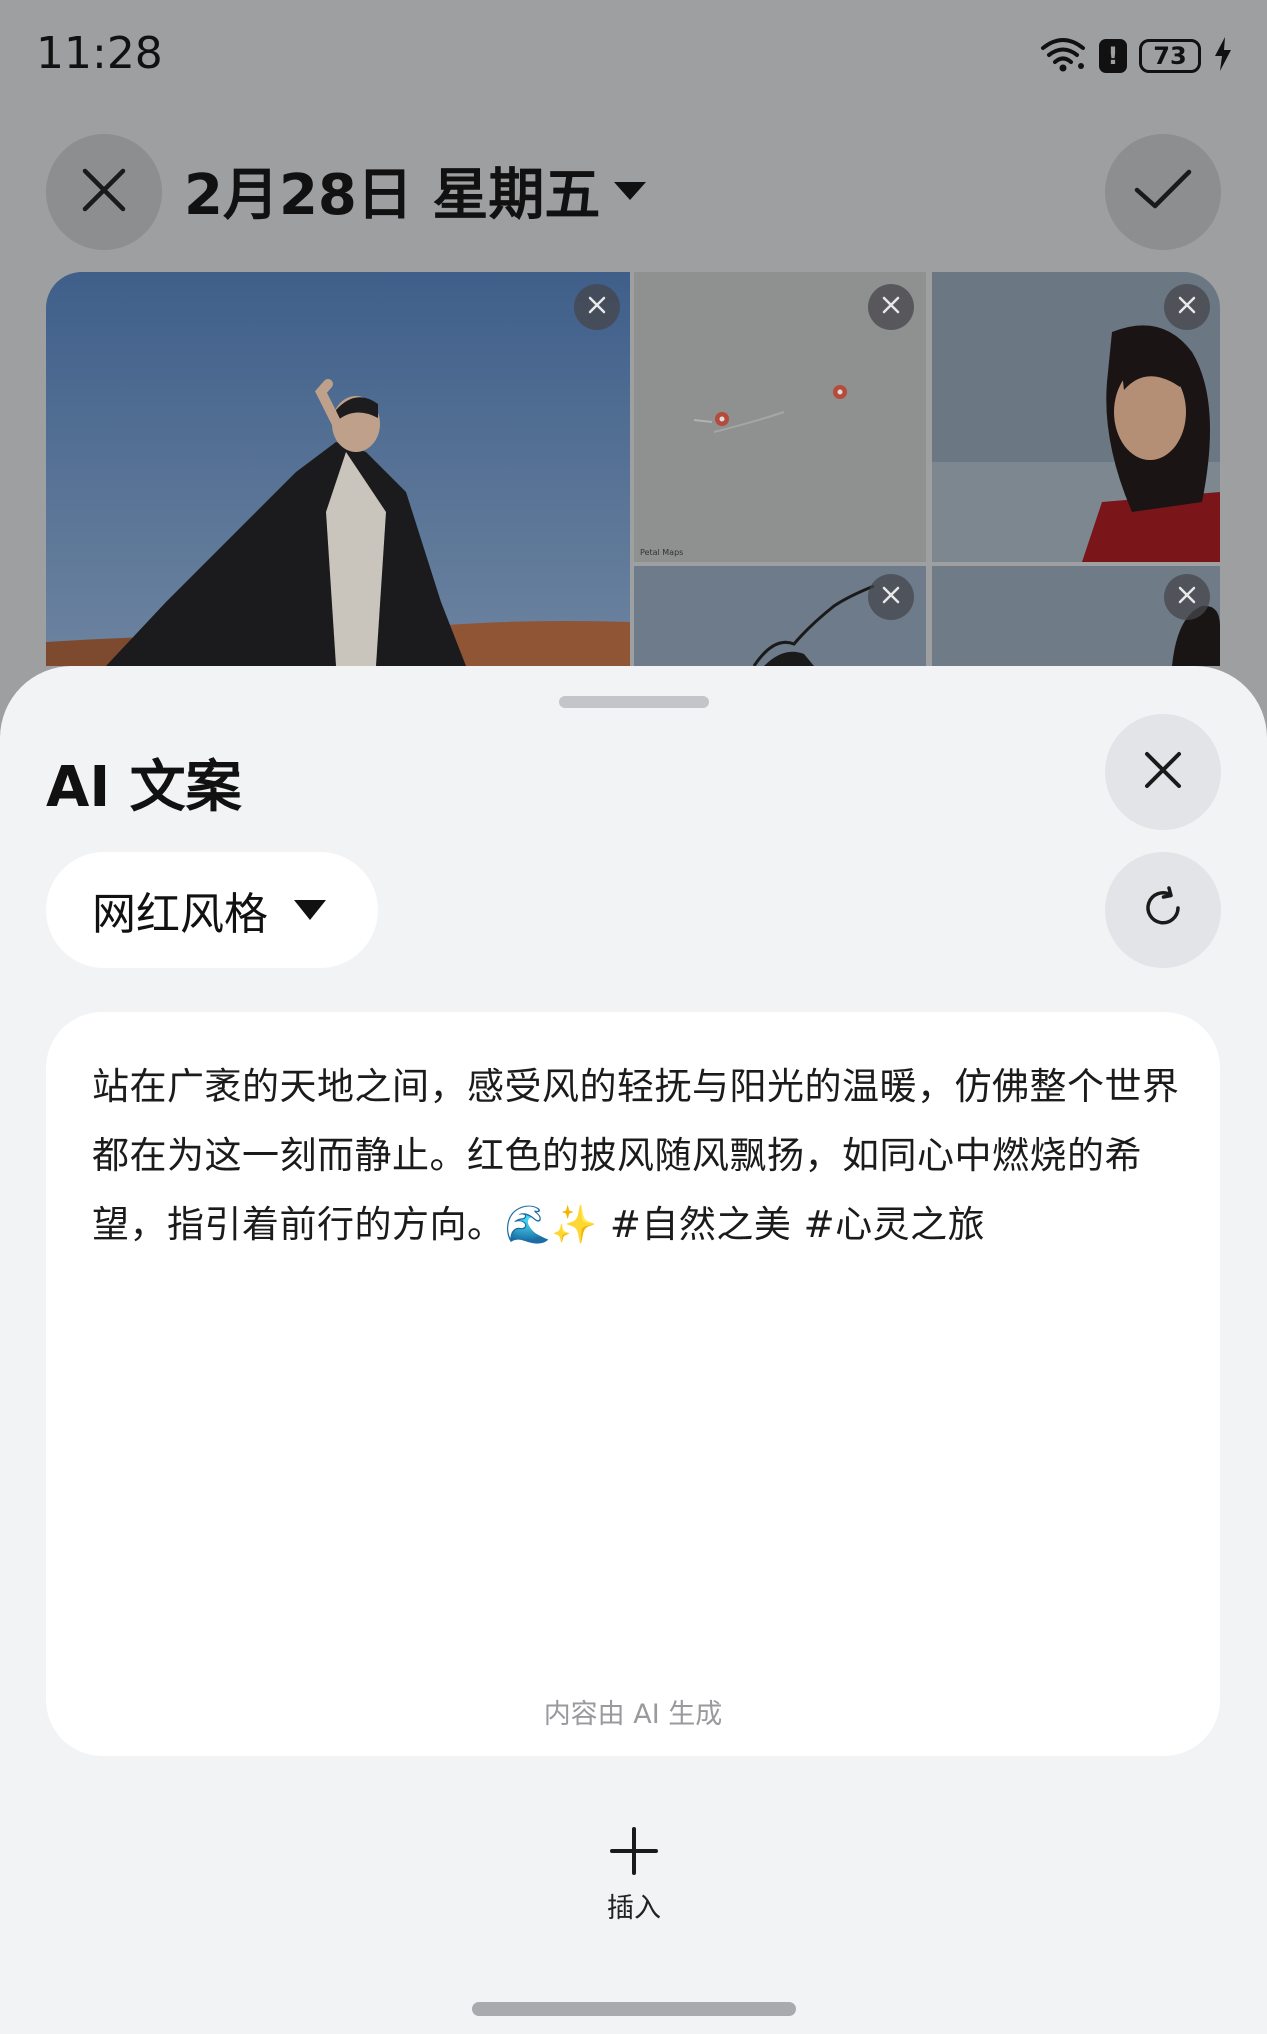 This screenshot has width=1267, height=2034. I want to click on style-dropdown-value: 网红风格, so click(180, 914).